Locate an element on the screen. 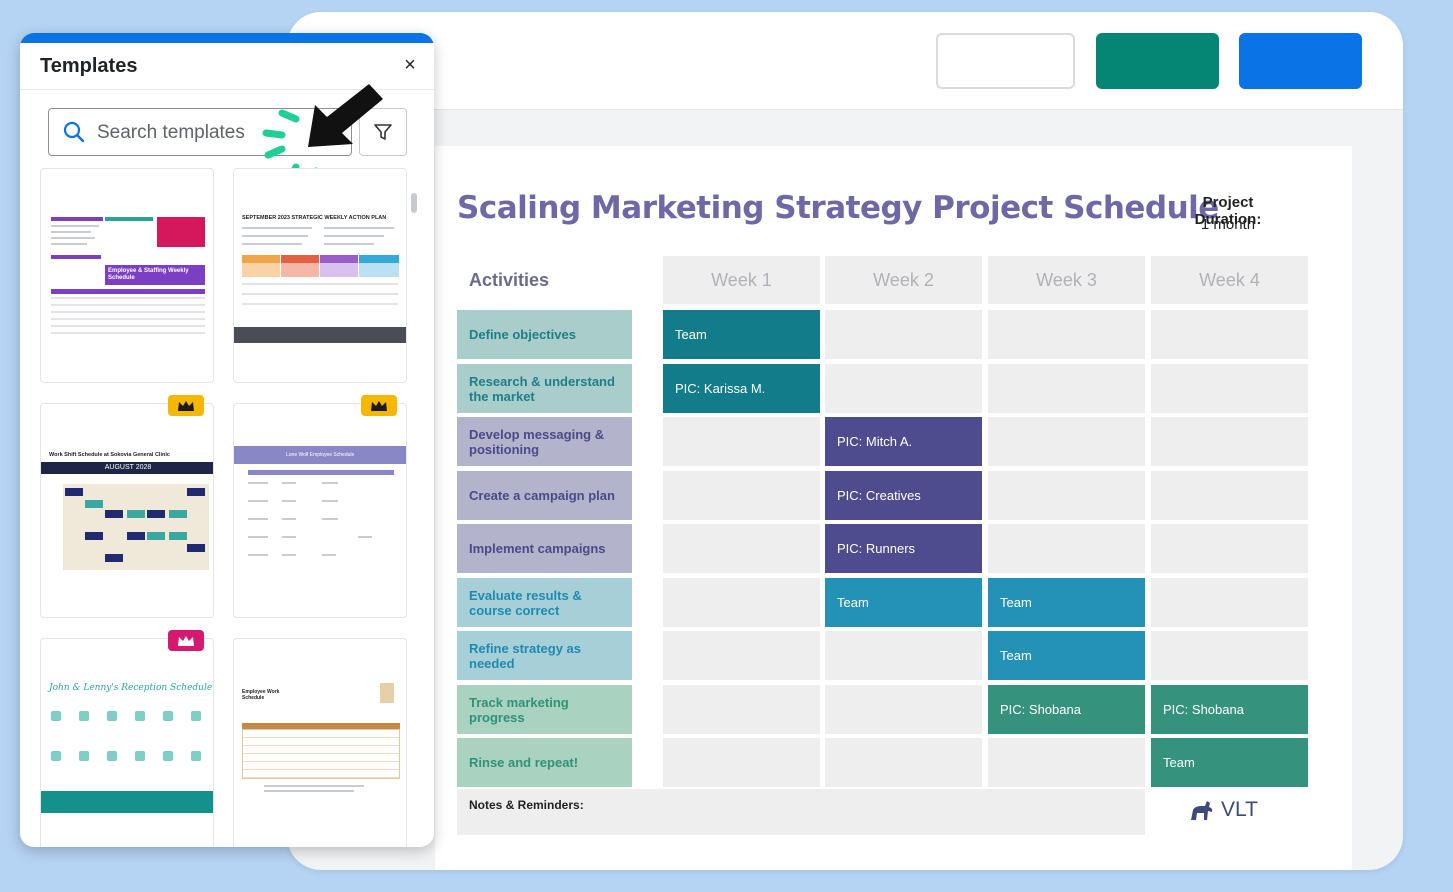 Image resolution: width=1453 pixels, height=892 pixels. template-subcaption: AUGUST 2028 is located at coordinates (127, 468).